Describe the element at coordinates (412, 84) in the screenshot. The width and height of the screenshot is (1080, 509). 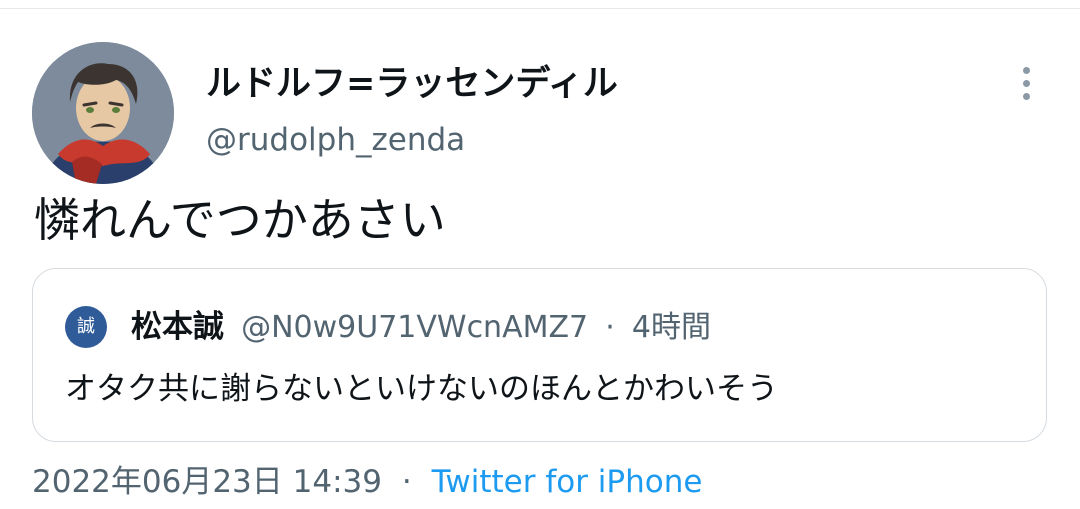
I see `author-display-name: ルドルフ=ラッセンディル` at that location.